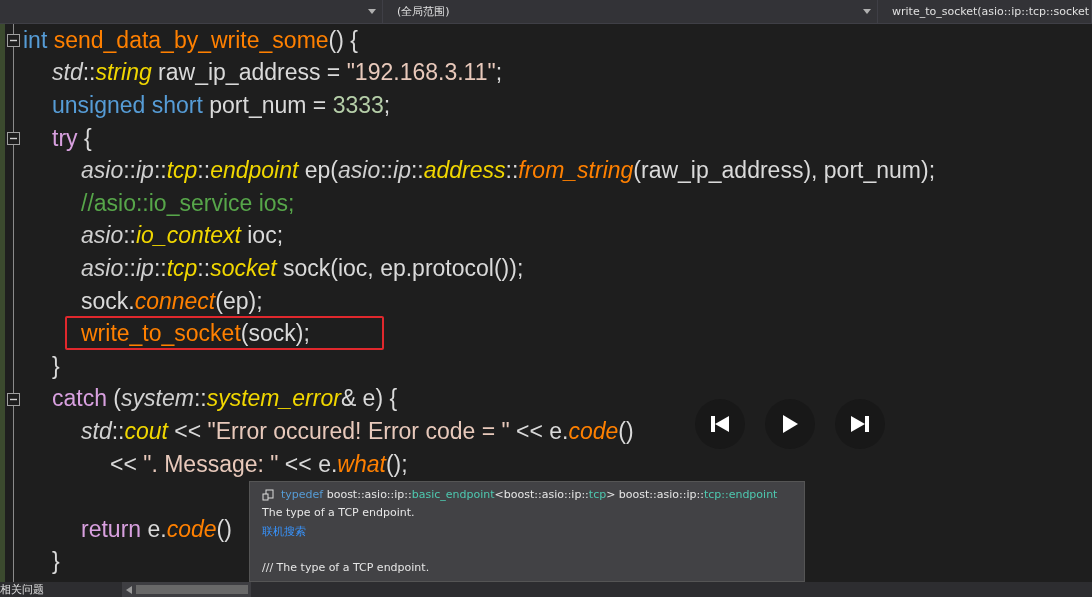 The height and width of the screenshot is (597, 1092). I want to click on type-signature: typedef boost::asio::ip::basic_endpoint<boost::asio::ip::tcp> boost::asio::ip::tcp::endpoint, so click(529, 494).